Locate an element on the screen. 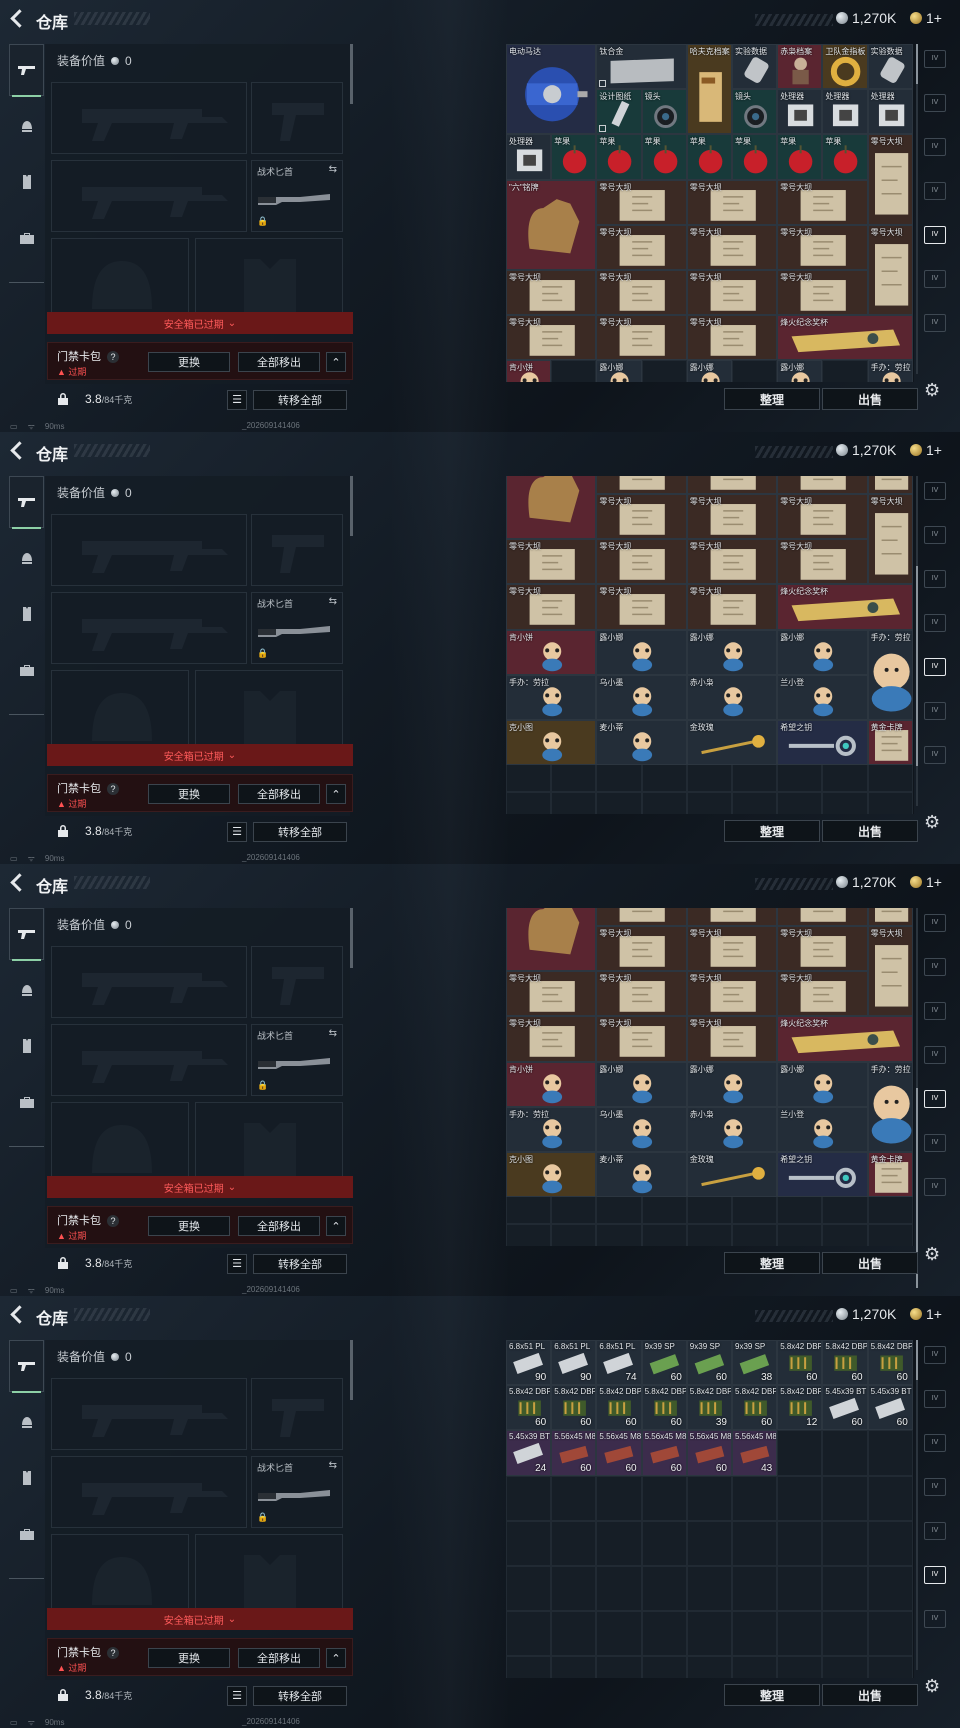 This screenshot has width=960, height=1728. tab-helmet is located at coordinates (26, 558).